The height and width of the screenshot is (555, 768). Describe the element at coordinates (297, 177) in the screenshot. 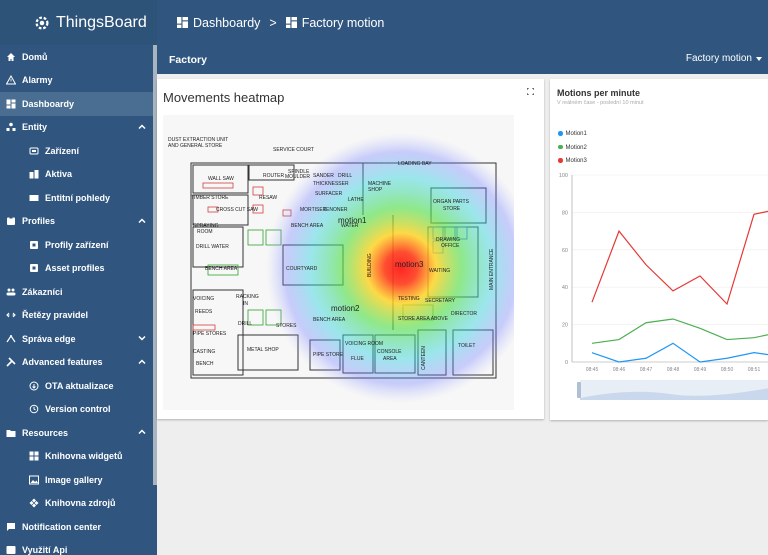

I see `label-moulder: MOULDER` at that location.